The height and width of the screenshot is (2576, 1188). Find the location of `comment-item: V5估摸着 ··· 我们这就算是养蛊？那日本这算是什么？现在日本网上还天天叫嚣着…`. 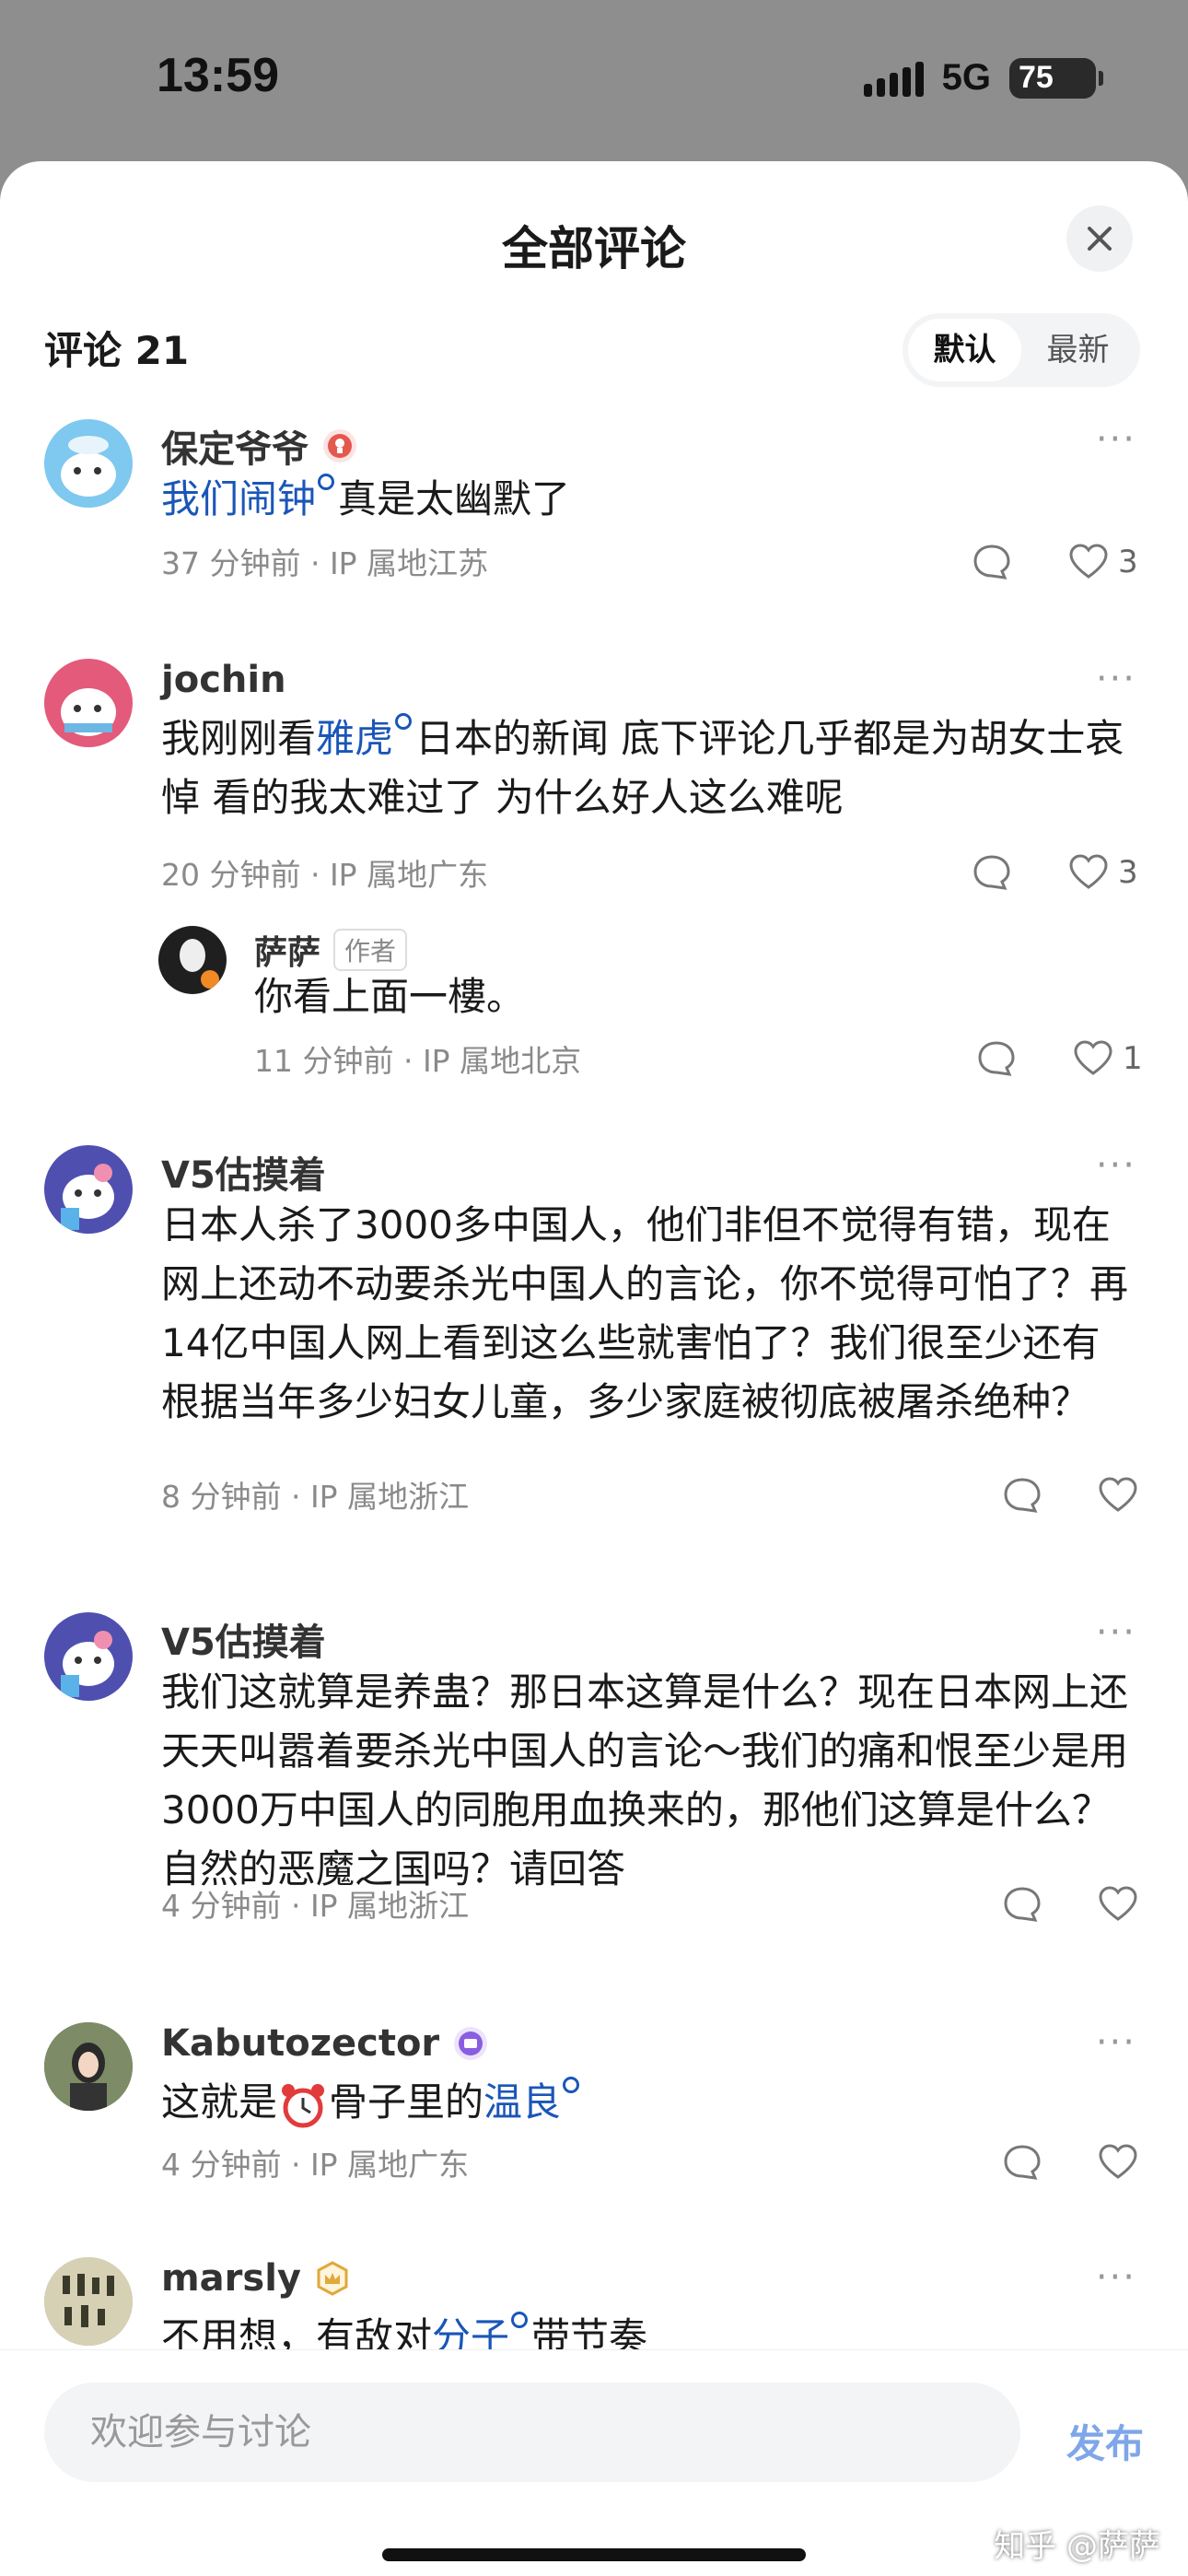

comment-item: V5估摸着 ··· 我们这就算是养蛊？那日本这算是什么？现在日本网上还天天叫嚣着… is located at coordinates (594, 1787).